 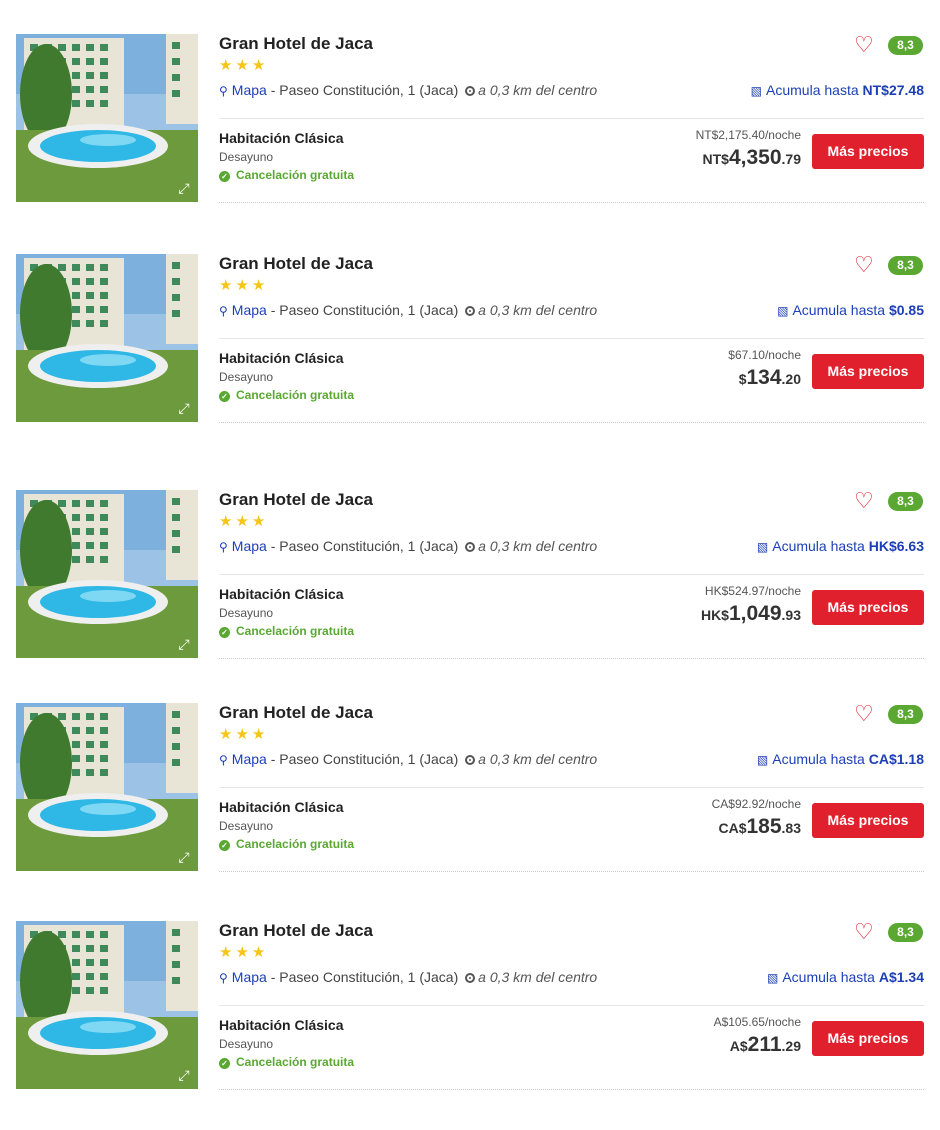 I want to click on rewards-info: ▧ Acumula hasta CA$1.18, so click(x=840, y=759).